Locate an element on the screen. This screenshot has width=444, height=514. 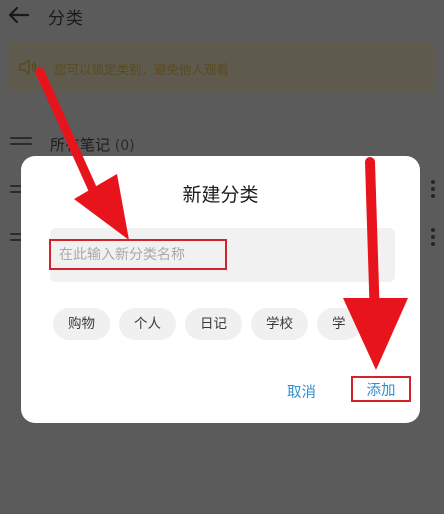
chip-study-partial: 学 is located at coordinates (339, 324).